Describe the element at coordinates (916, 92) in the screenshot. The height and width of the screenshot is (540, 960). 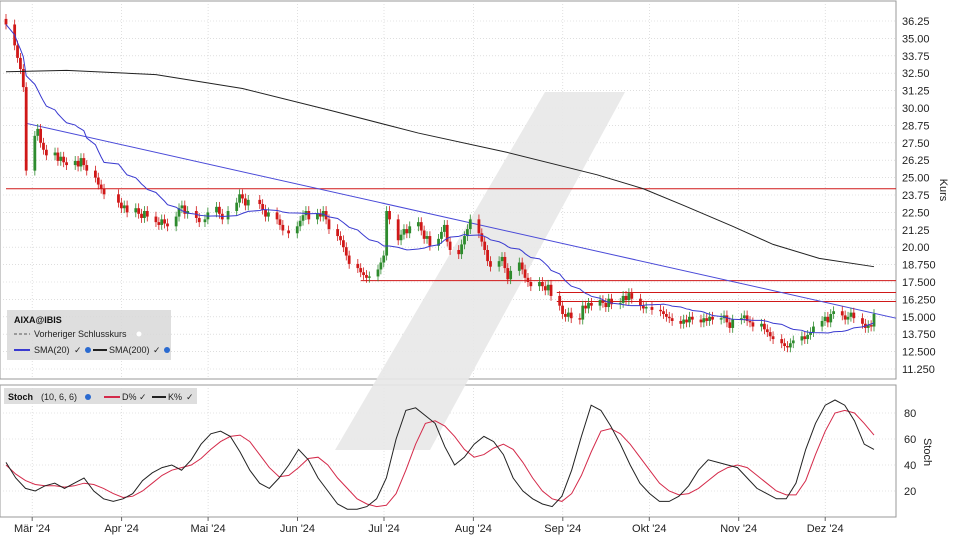
I see `price-tick-label: 31.25` at that location.